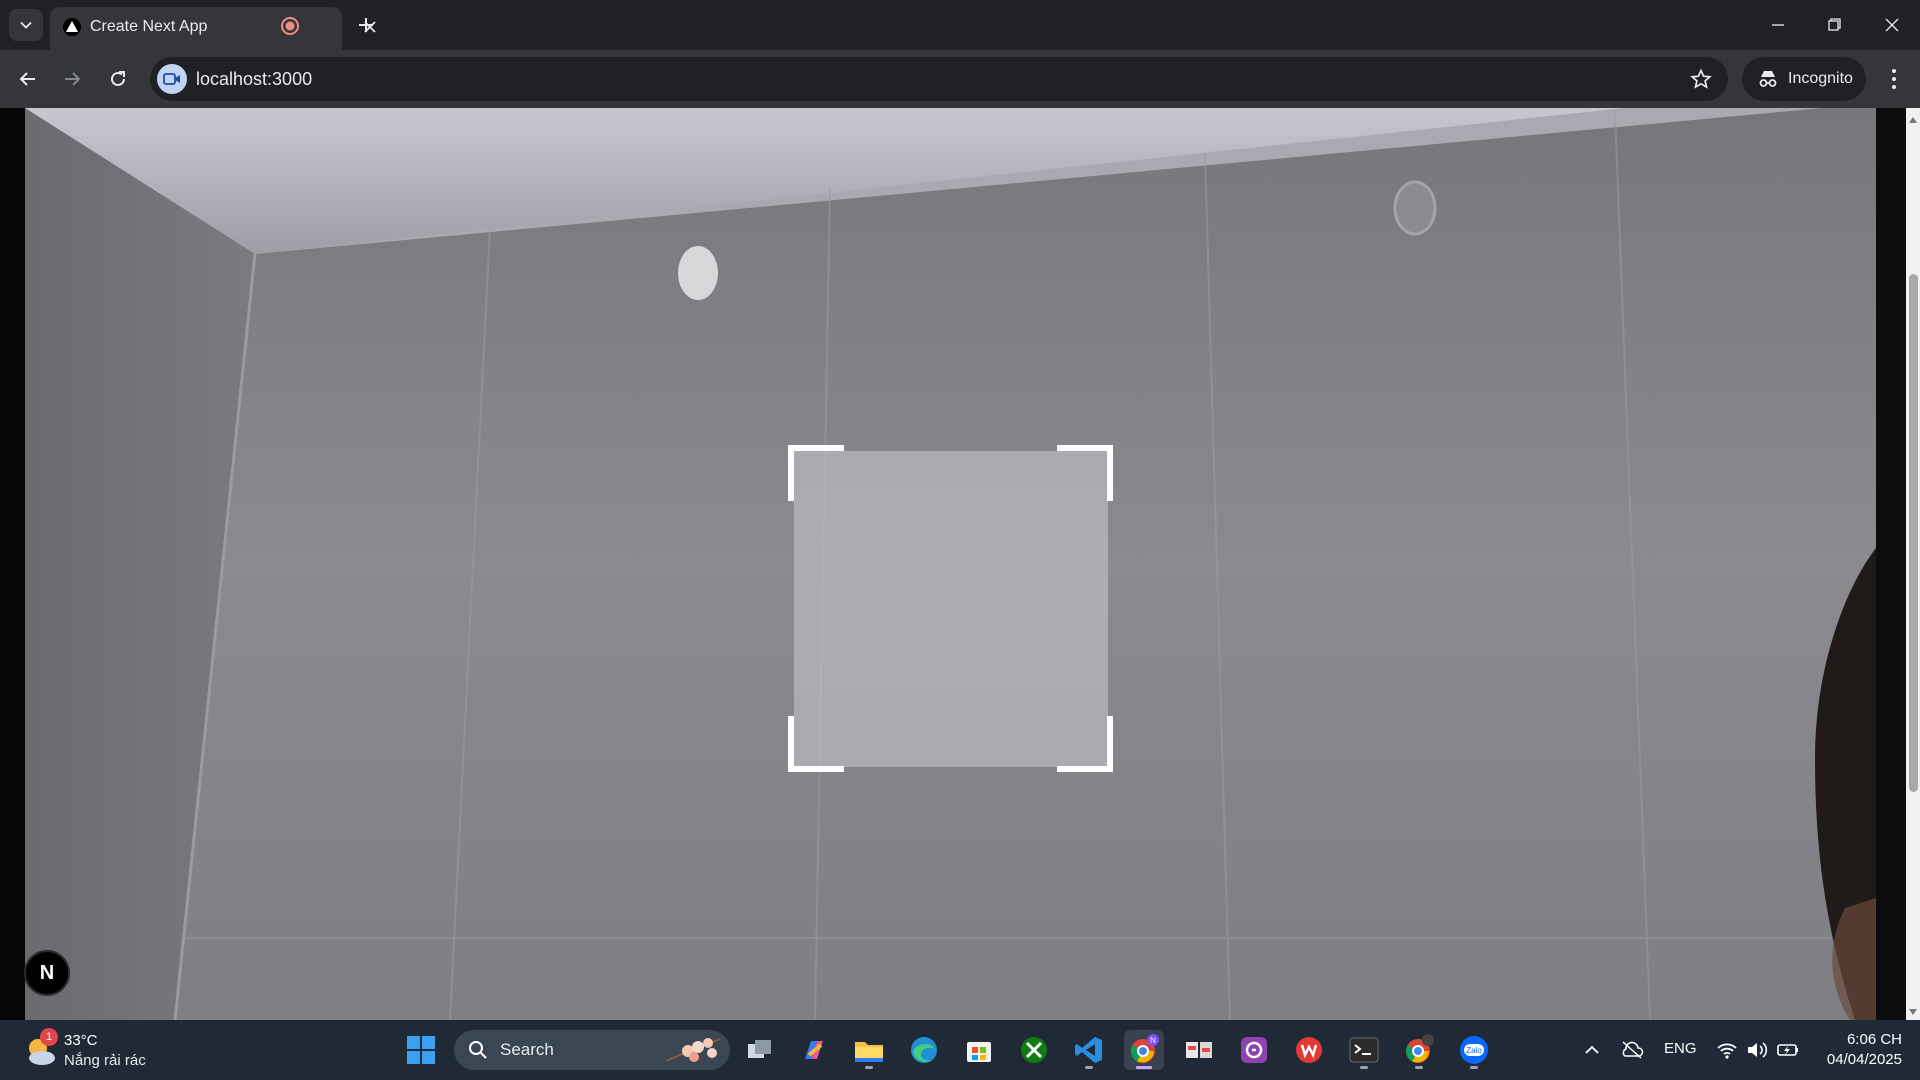 The image size is (1920, 1080). Describe the element at coordinates (12, 564) in the screenshot. I see `page-left-edge` at that location.